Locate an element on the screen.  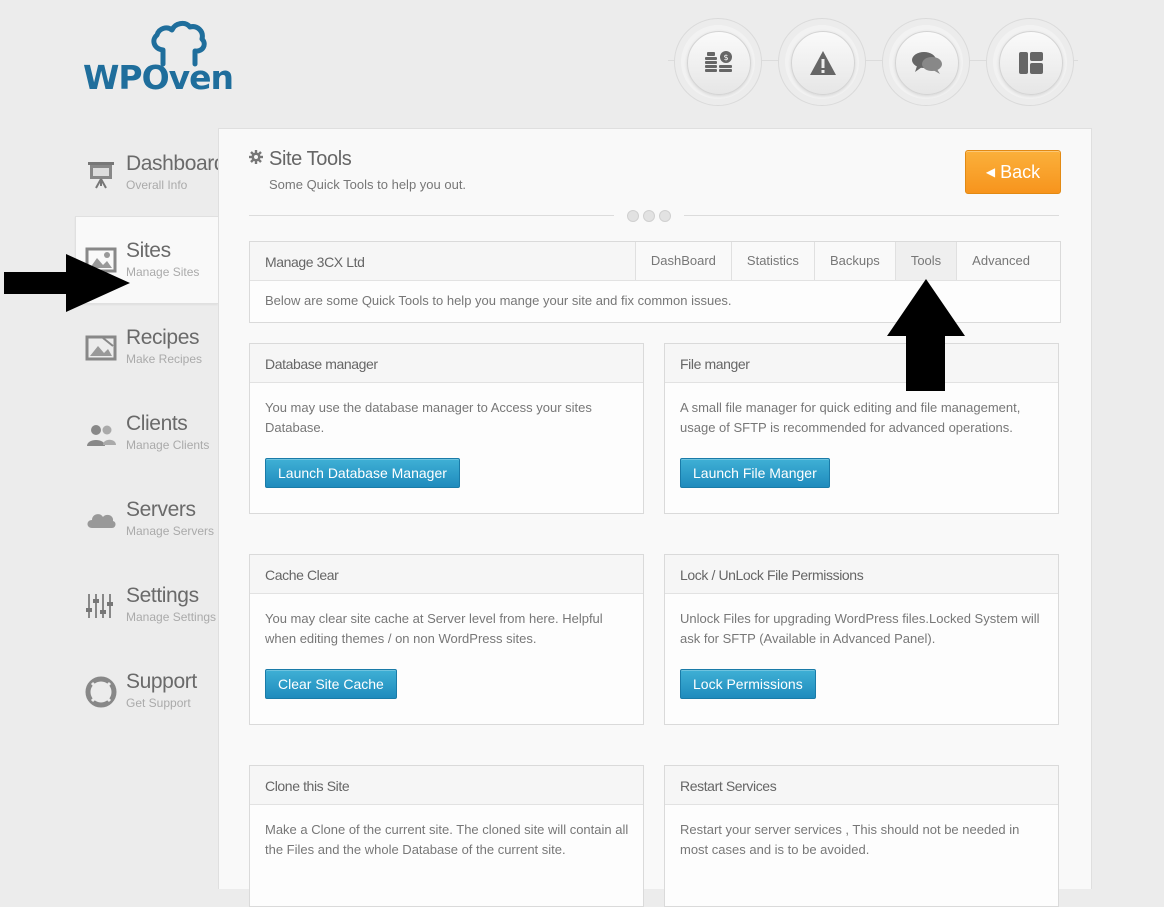
sliders-icon is located at coordinates (99, 606).